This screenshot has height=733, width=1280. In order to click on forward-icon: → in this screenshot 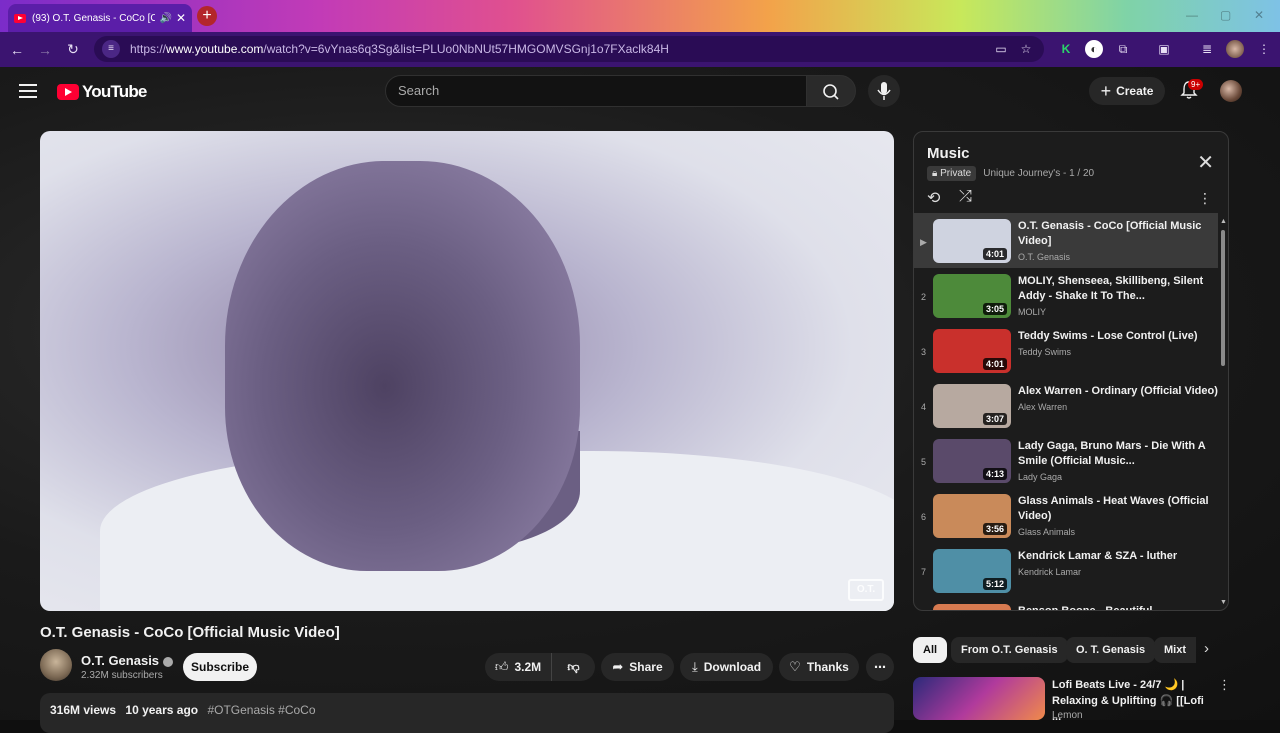, I will do `click(45, 50)`.